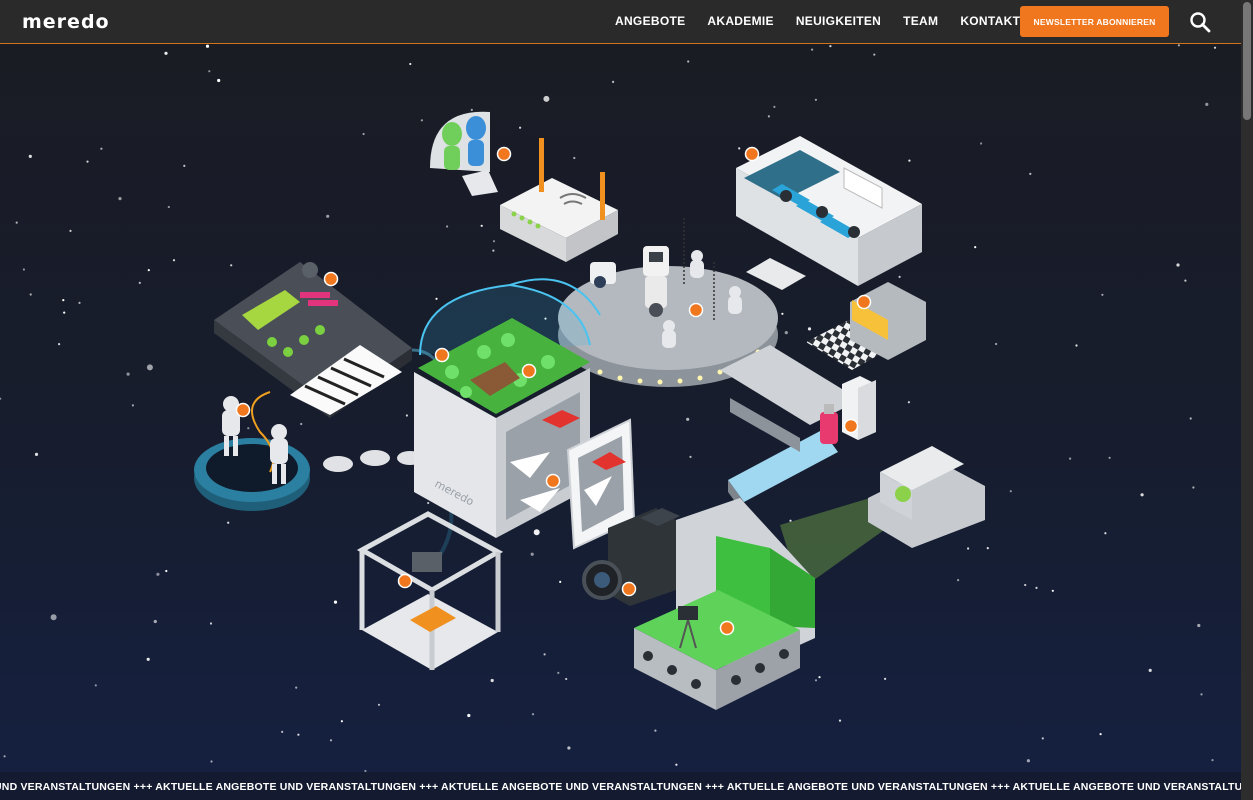 This screenshot has width=1253, height=800. Describe the element at coordinates (1247, 400) in the screenshot. I see `page-scrollbar` at that location.